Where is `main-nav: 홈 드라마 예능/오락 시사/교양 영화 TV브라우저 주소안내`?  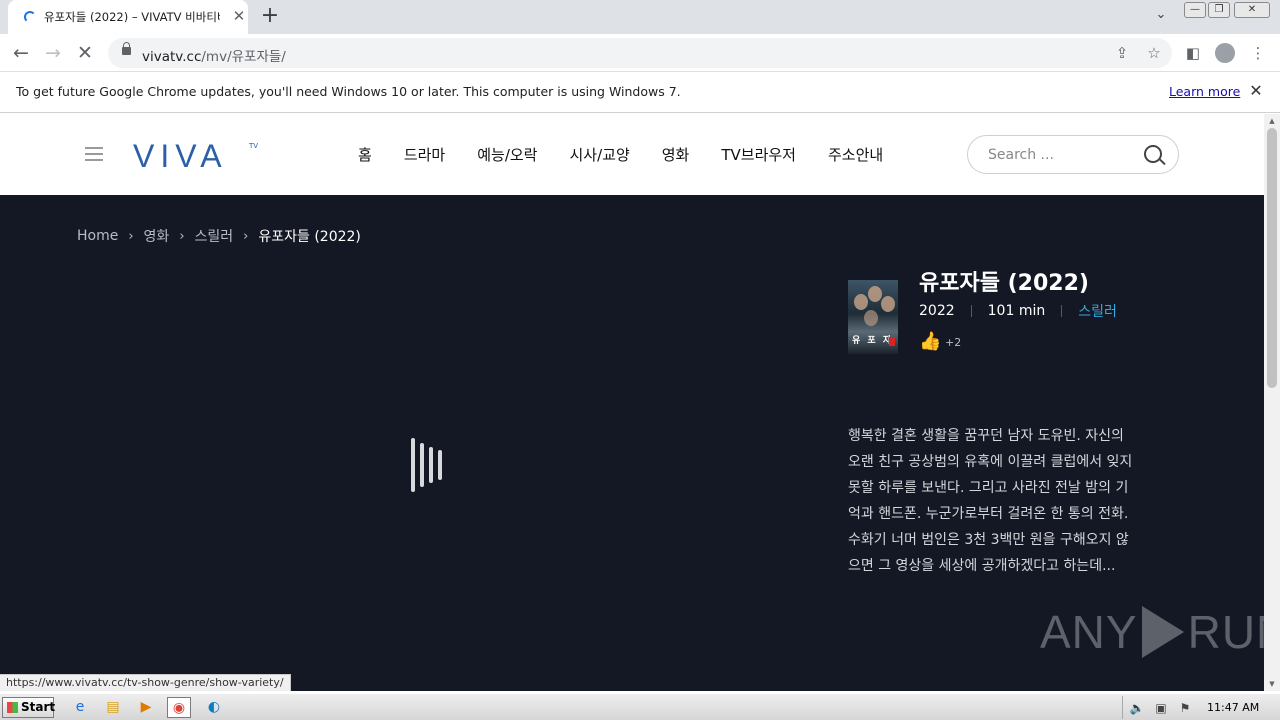 main-nav: 홈 드라마 예능/오락 시사/교양 영화 TV브라우저 주소안내 is located at coordinates (620, 155).